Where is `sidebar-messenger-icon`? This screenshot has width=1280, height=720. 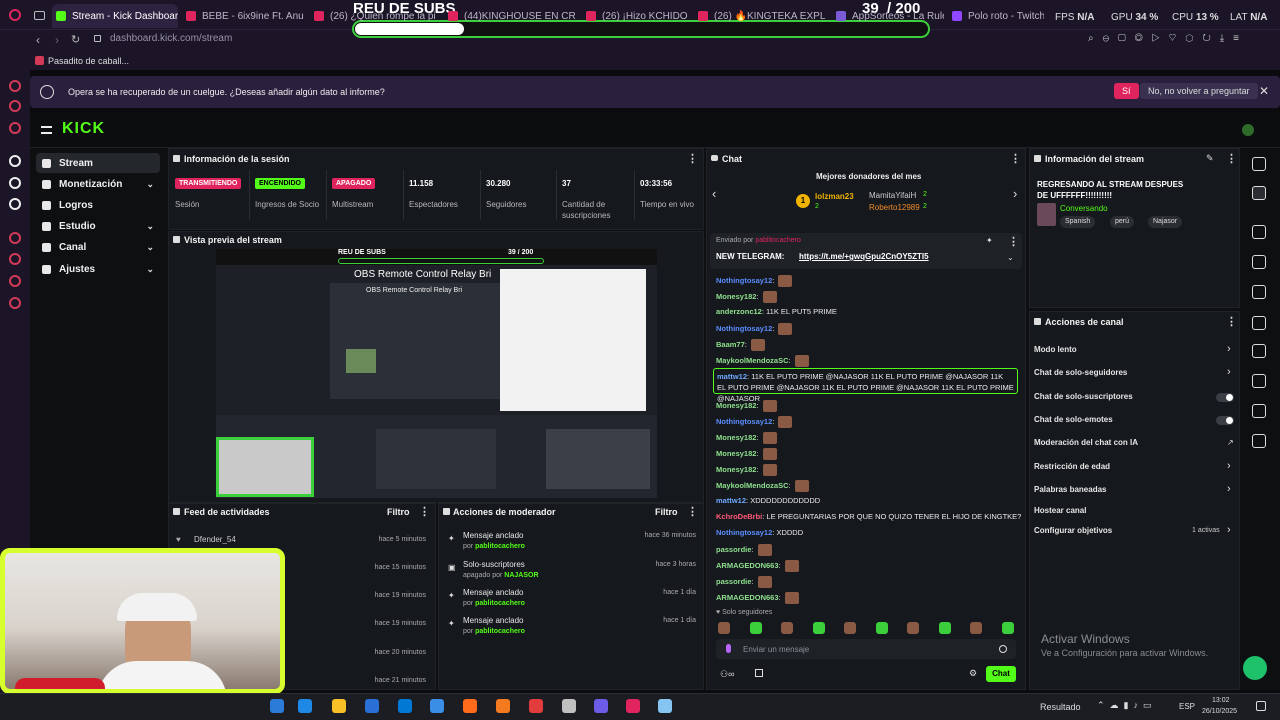
sidebar-messenger-icon is located at coordinates (15, 86).